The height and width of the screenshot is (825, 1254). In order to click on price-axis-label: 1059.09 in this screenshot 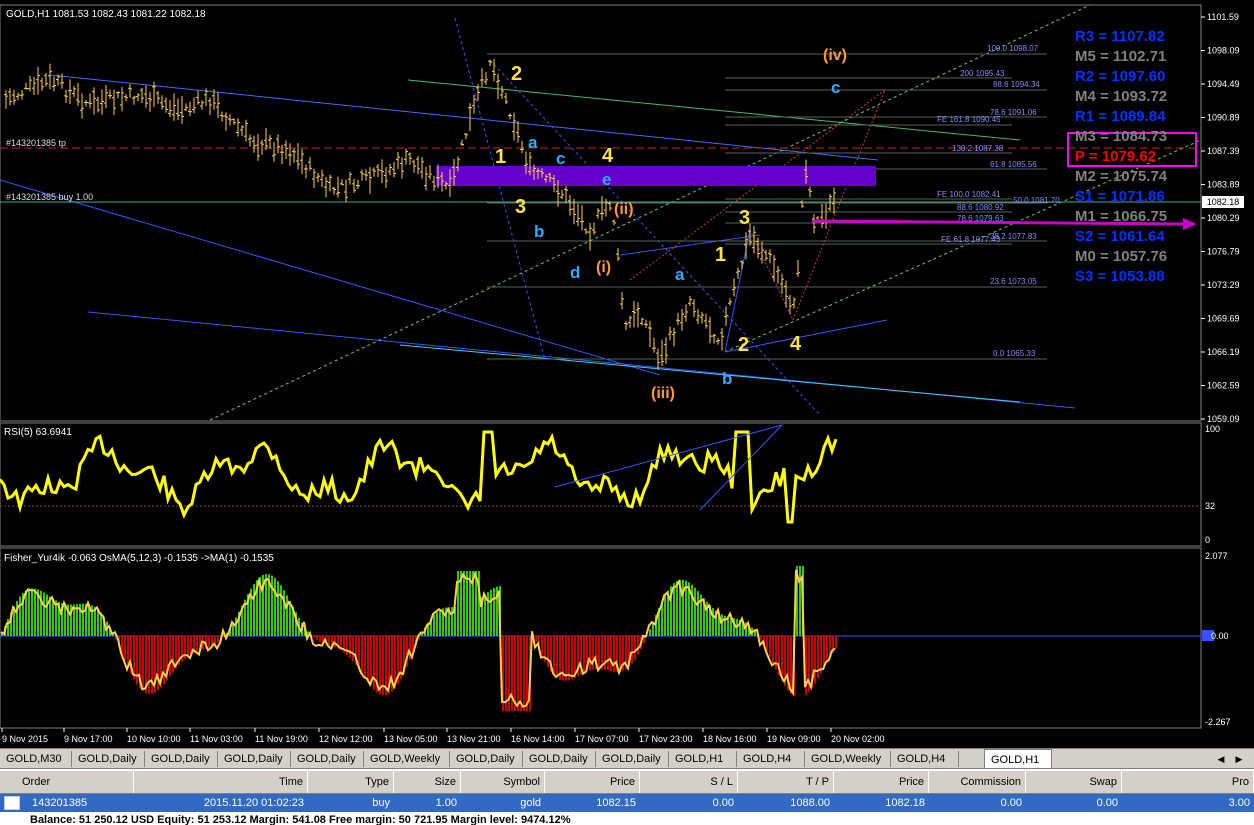, I will do `click(1223, 419)`.